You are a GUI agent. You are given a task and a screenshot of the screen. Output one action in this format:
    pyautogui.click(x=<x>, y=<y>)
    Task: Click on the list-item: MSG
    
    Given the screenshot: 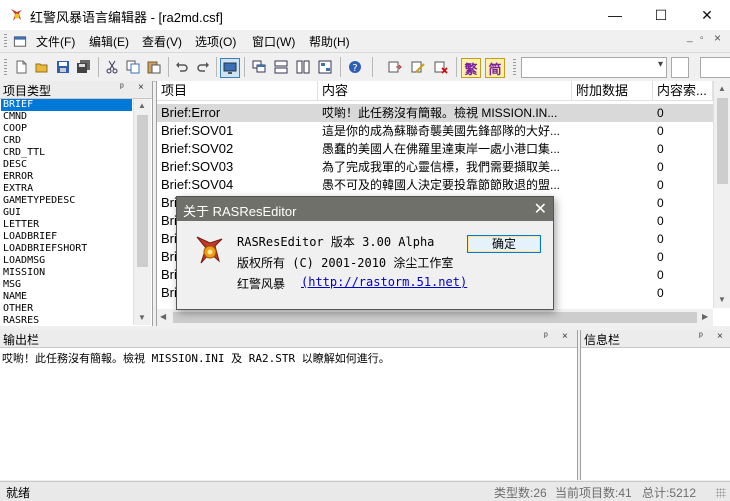 What is the action you would take?
    pyautogui.click(x=66, y=285)
    